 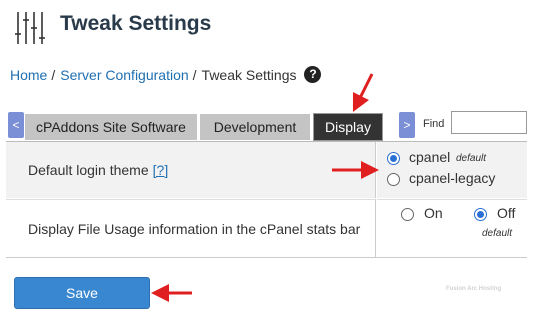 I want to click on arrow-icon, so click(x=363, y=93).